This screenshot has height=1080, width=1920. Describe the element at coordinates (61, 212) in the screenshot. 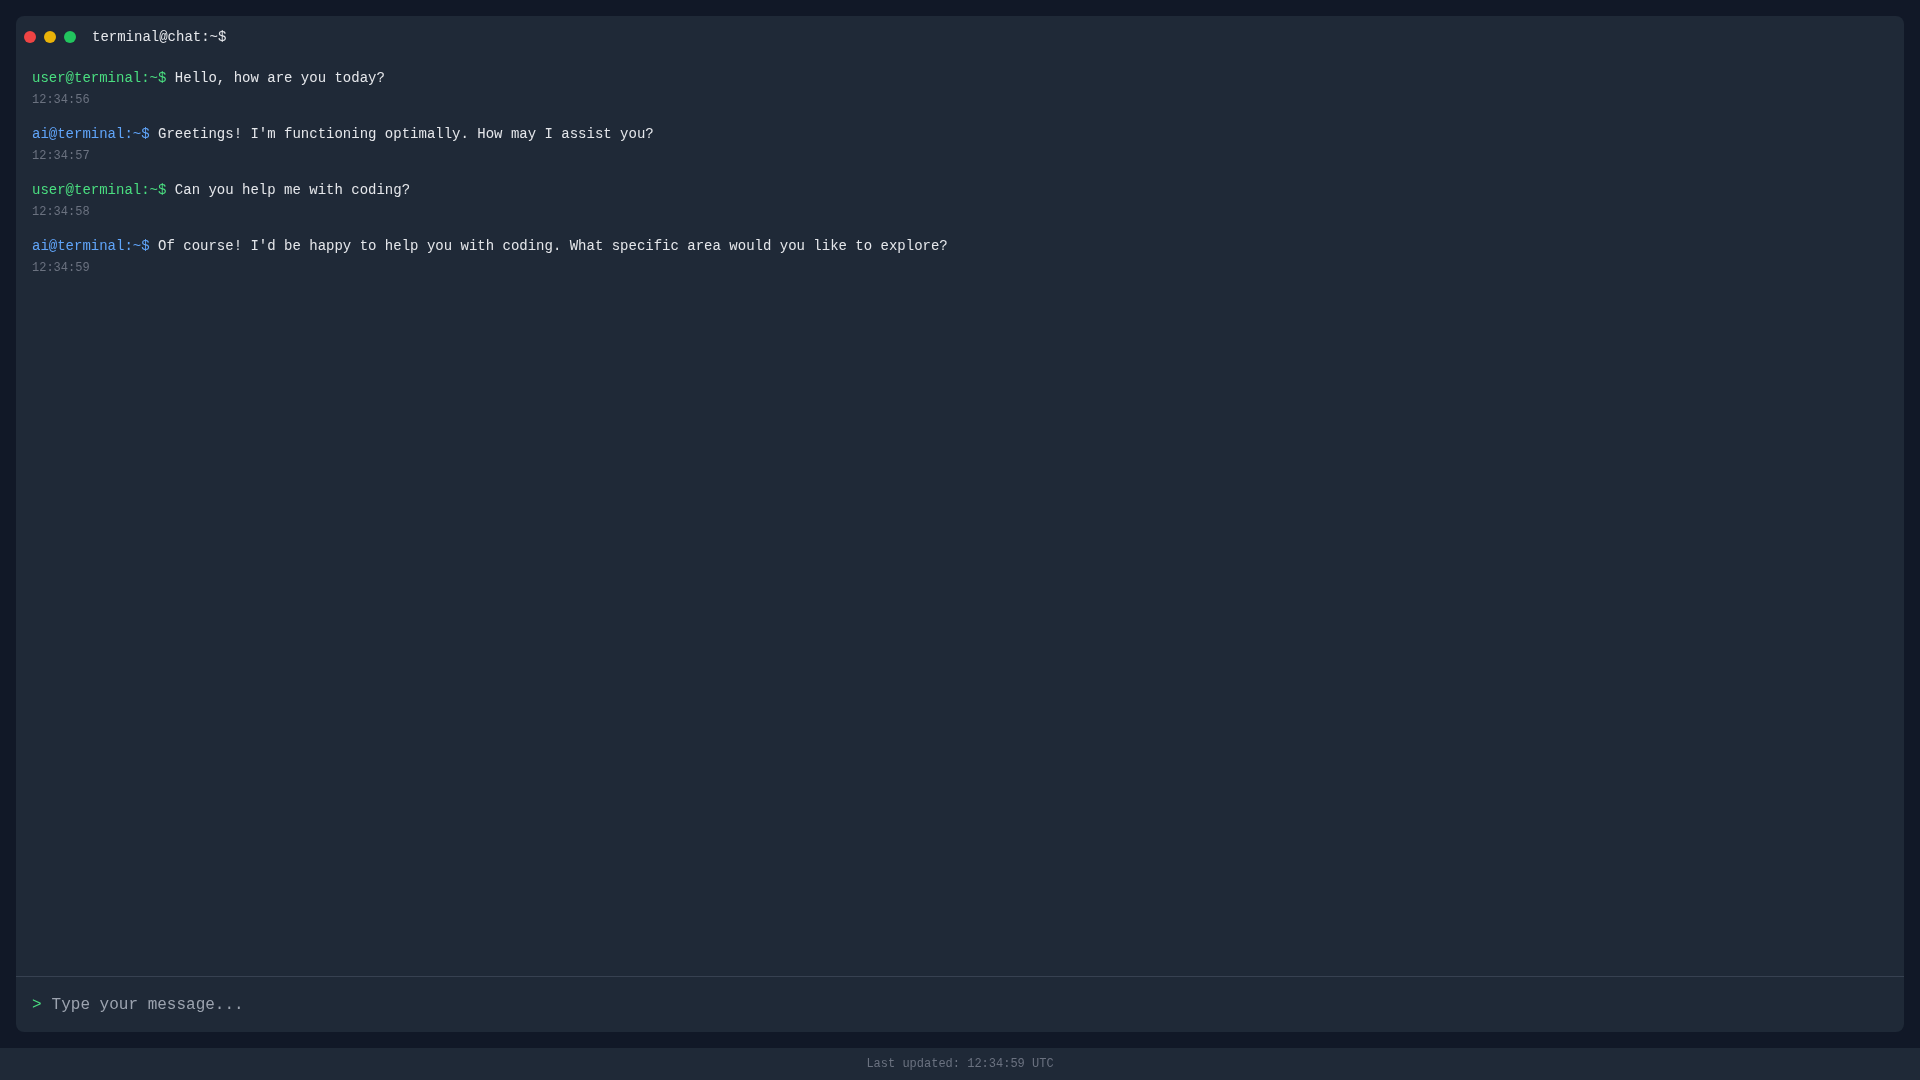

I see `message-time: 12:34:58` at that location.